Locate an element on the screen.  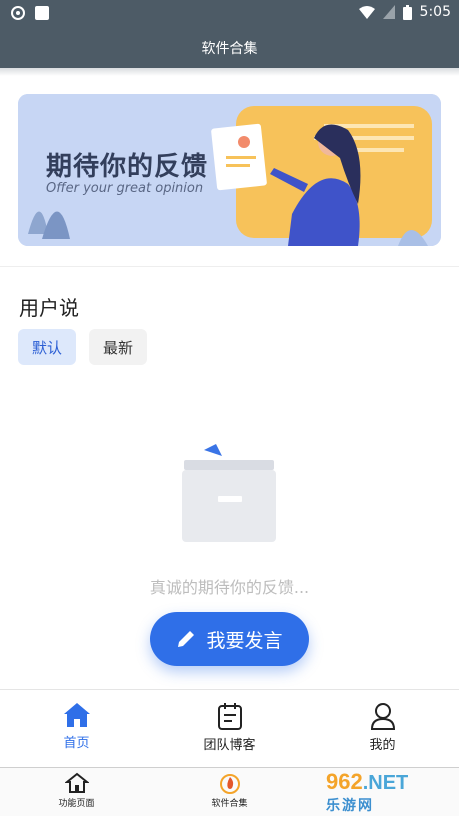
post-feedback-button: 我要发言 is located at coordinates (229, 639).